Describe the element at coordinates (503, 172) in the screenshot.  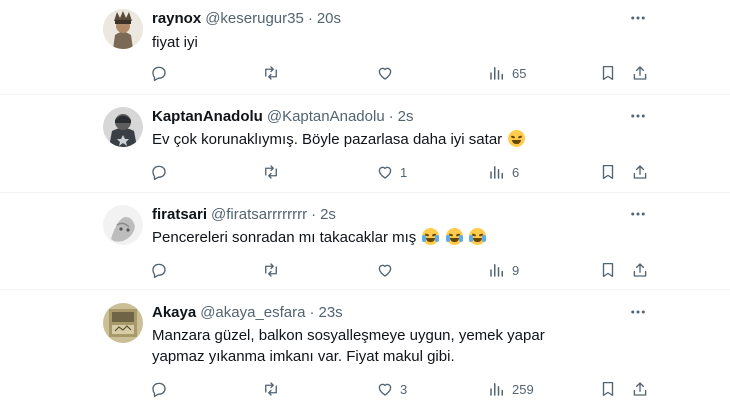
I see `views-button: 6` at that location.